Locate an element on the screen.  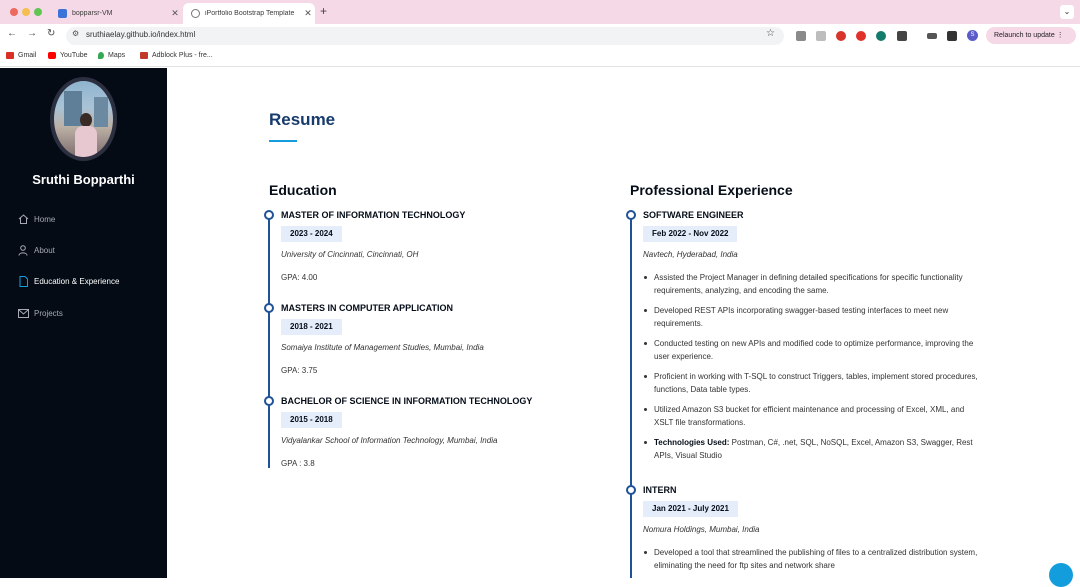
globe-favicon-icon is located at coordinates (195, 13).